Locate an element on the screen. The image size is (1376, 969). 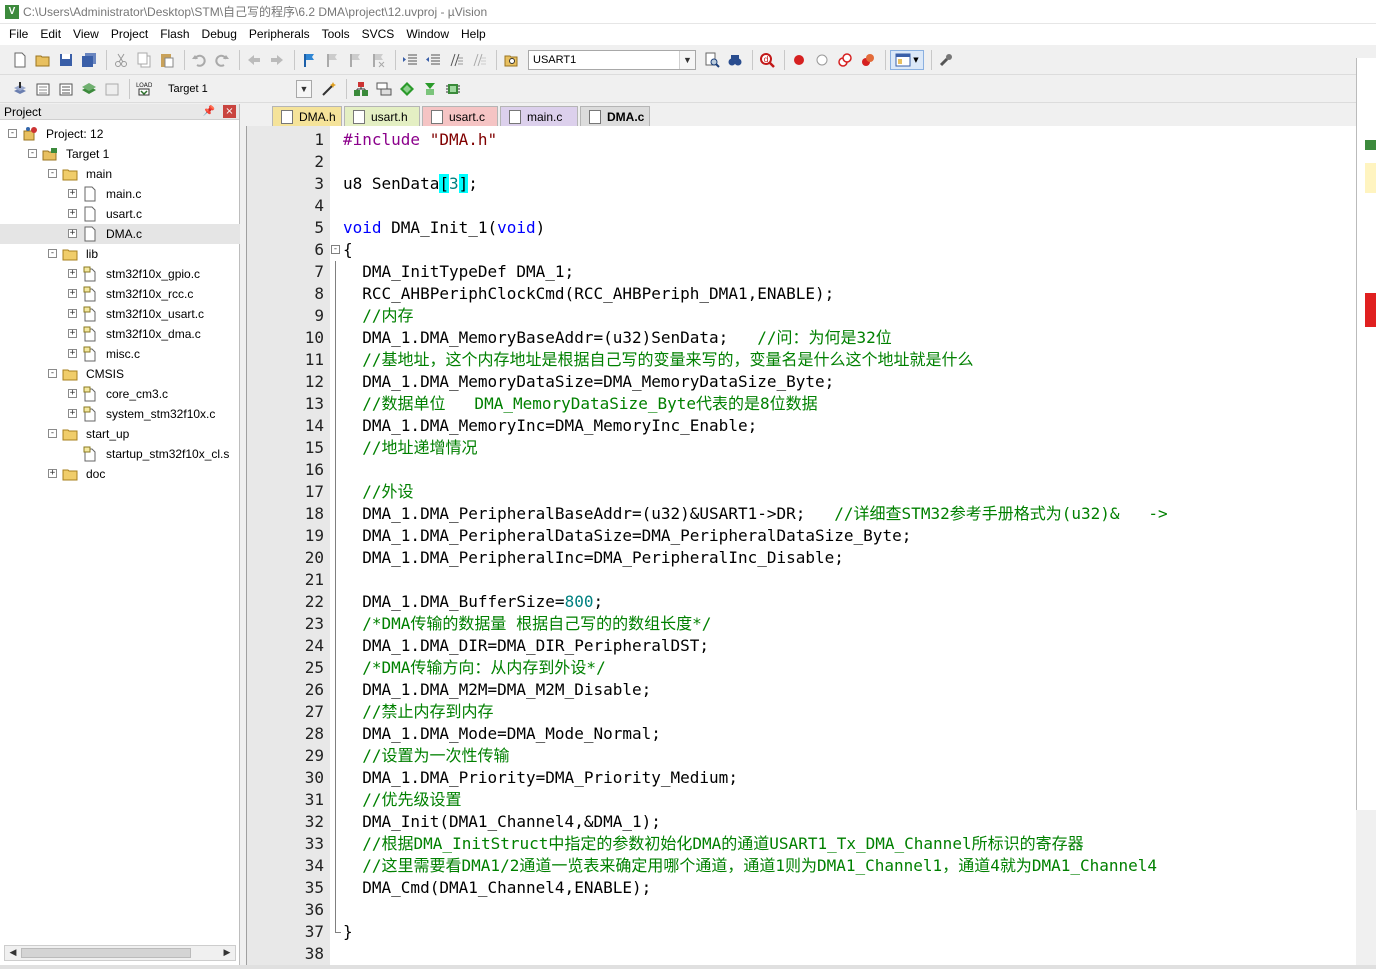
tree-item-folder: - CMSIS is located at coordinates (120, 374).